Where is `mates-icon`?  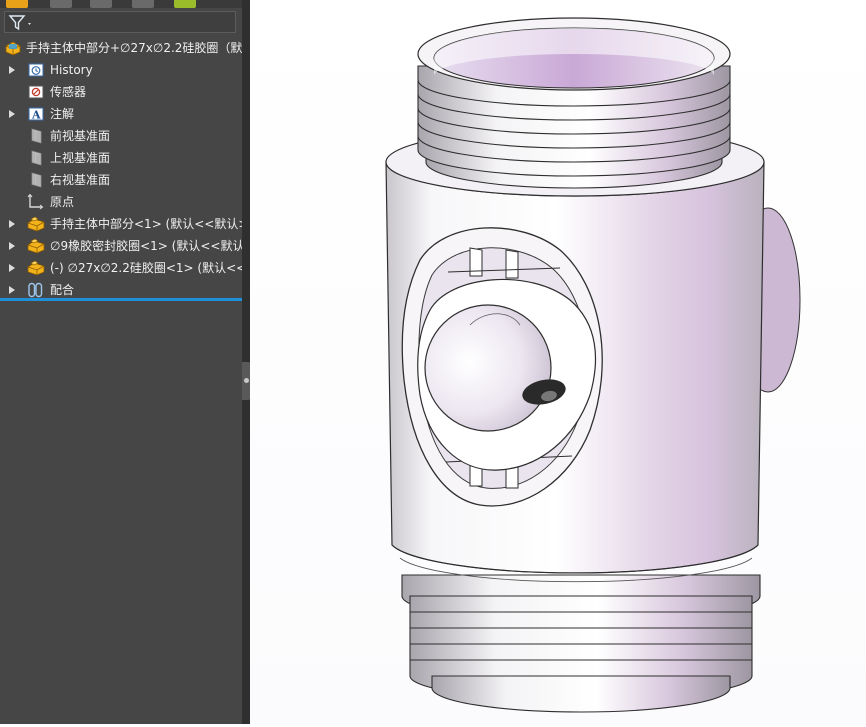 mates-icon is located at coordinates (35, 290).